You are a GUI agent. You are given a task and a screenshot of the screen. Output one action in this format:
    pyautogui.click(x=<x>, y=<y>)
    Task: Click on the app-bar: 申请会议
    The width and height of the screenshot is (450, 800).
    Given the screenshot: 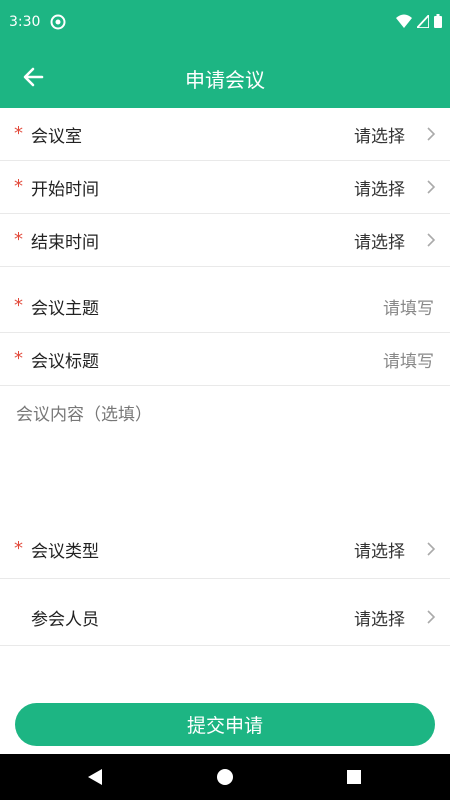 What is the action you would take?
    pyautogui.click(x=225, y=77)
    